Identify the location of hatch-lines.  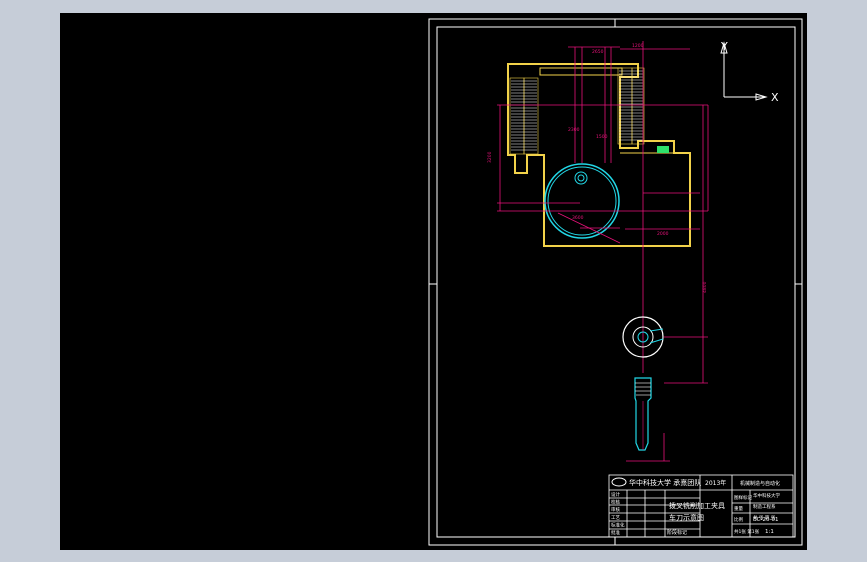
(577, 110).